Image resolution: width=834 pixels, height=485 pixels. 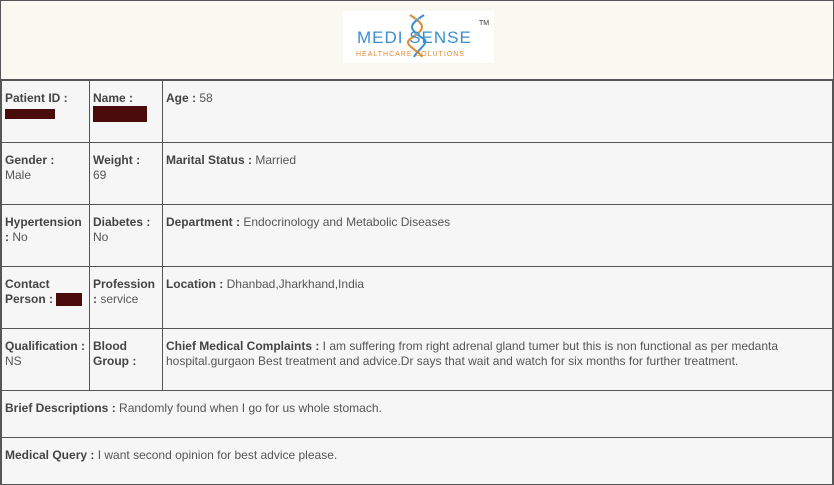 I want to click on gender-label: Gender :, so click(x=30, y=160).